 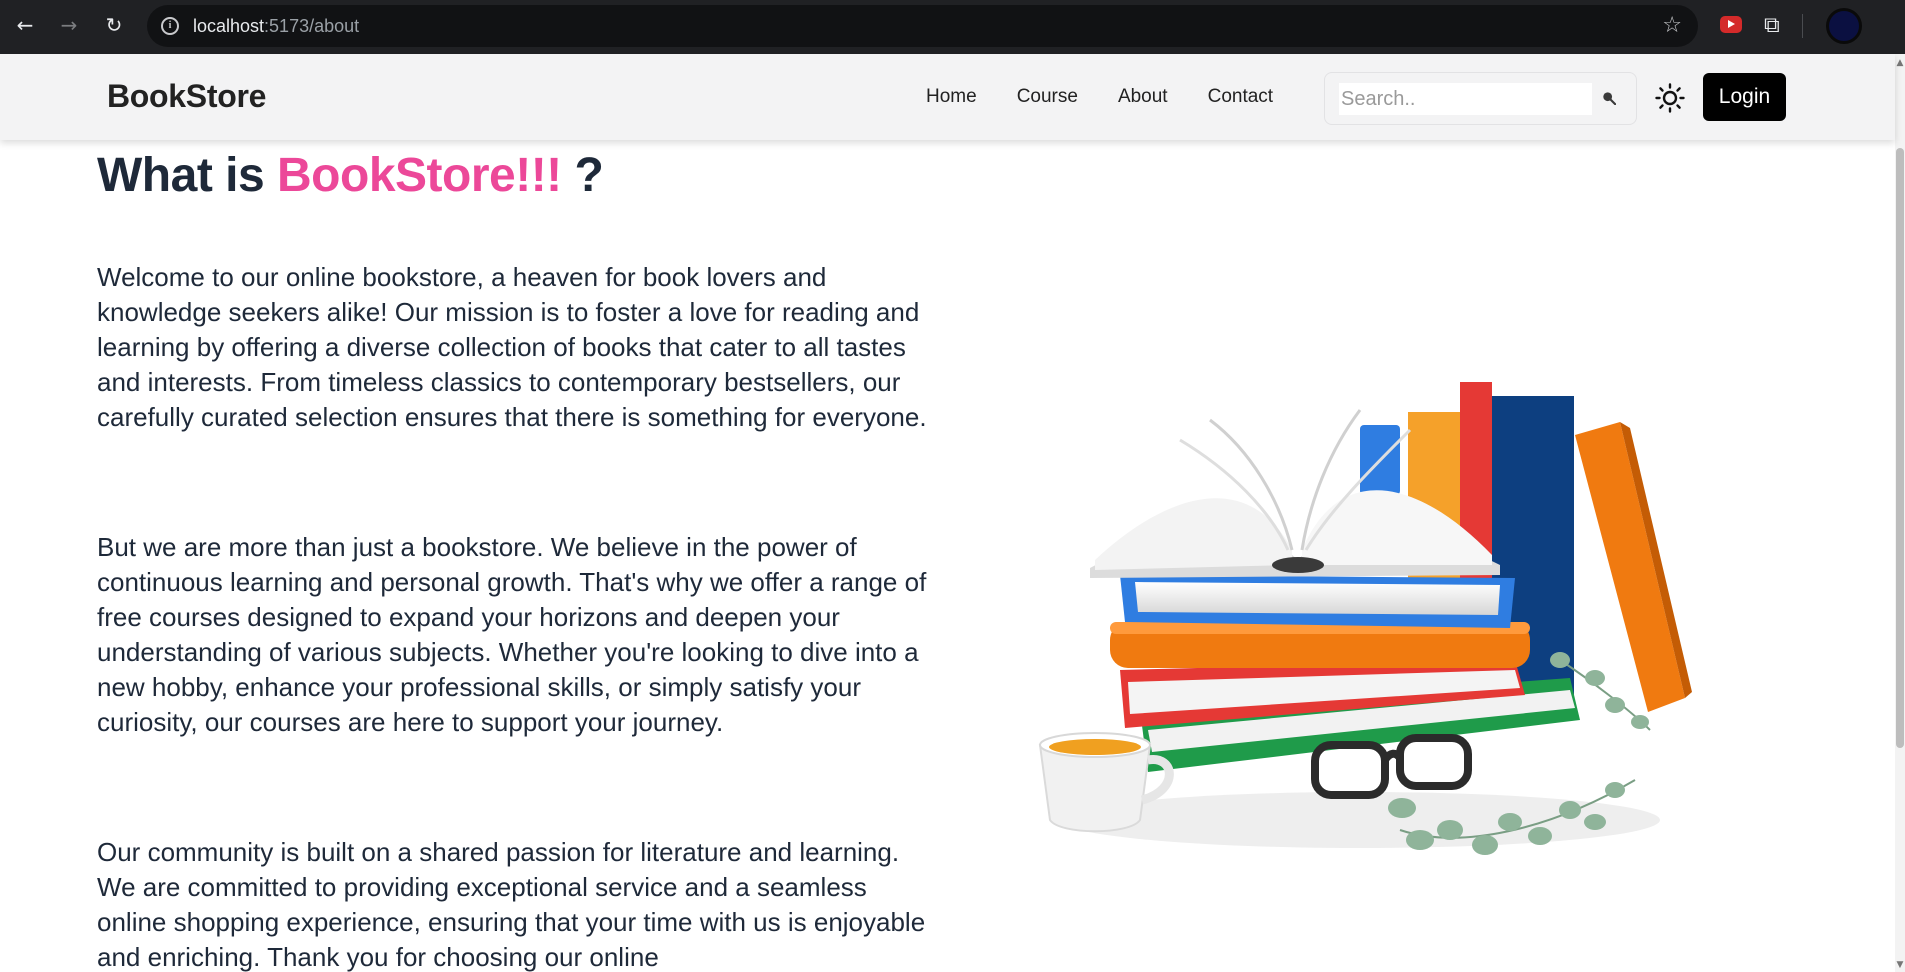 What do you see at coordinates (114, 25) in the screenshot?
I see `reload-icon: ↻` at bounding box center [114, 25].